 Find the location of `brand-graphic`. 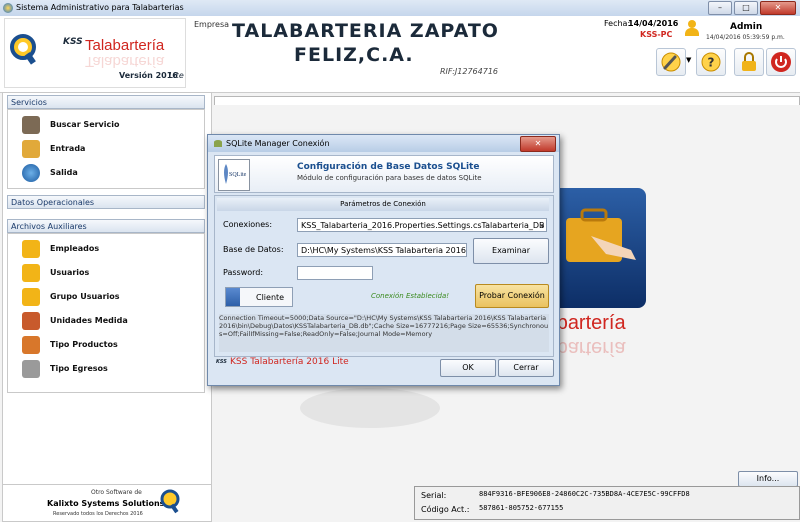

brand-graphic is located at coordinates (596, 248).